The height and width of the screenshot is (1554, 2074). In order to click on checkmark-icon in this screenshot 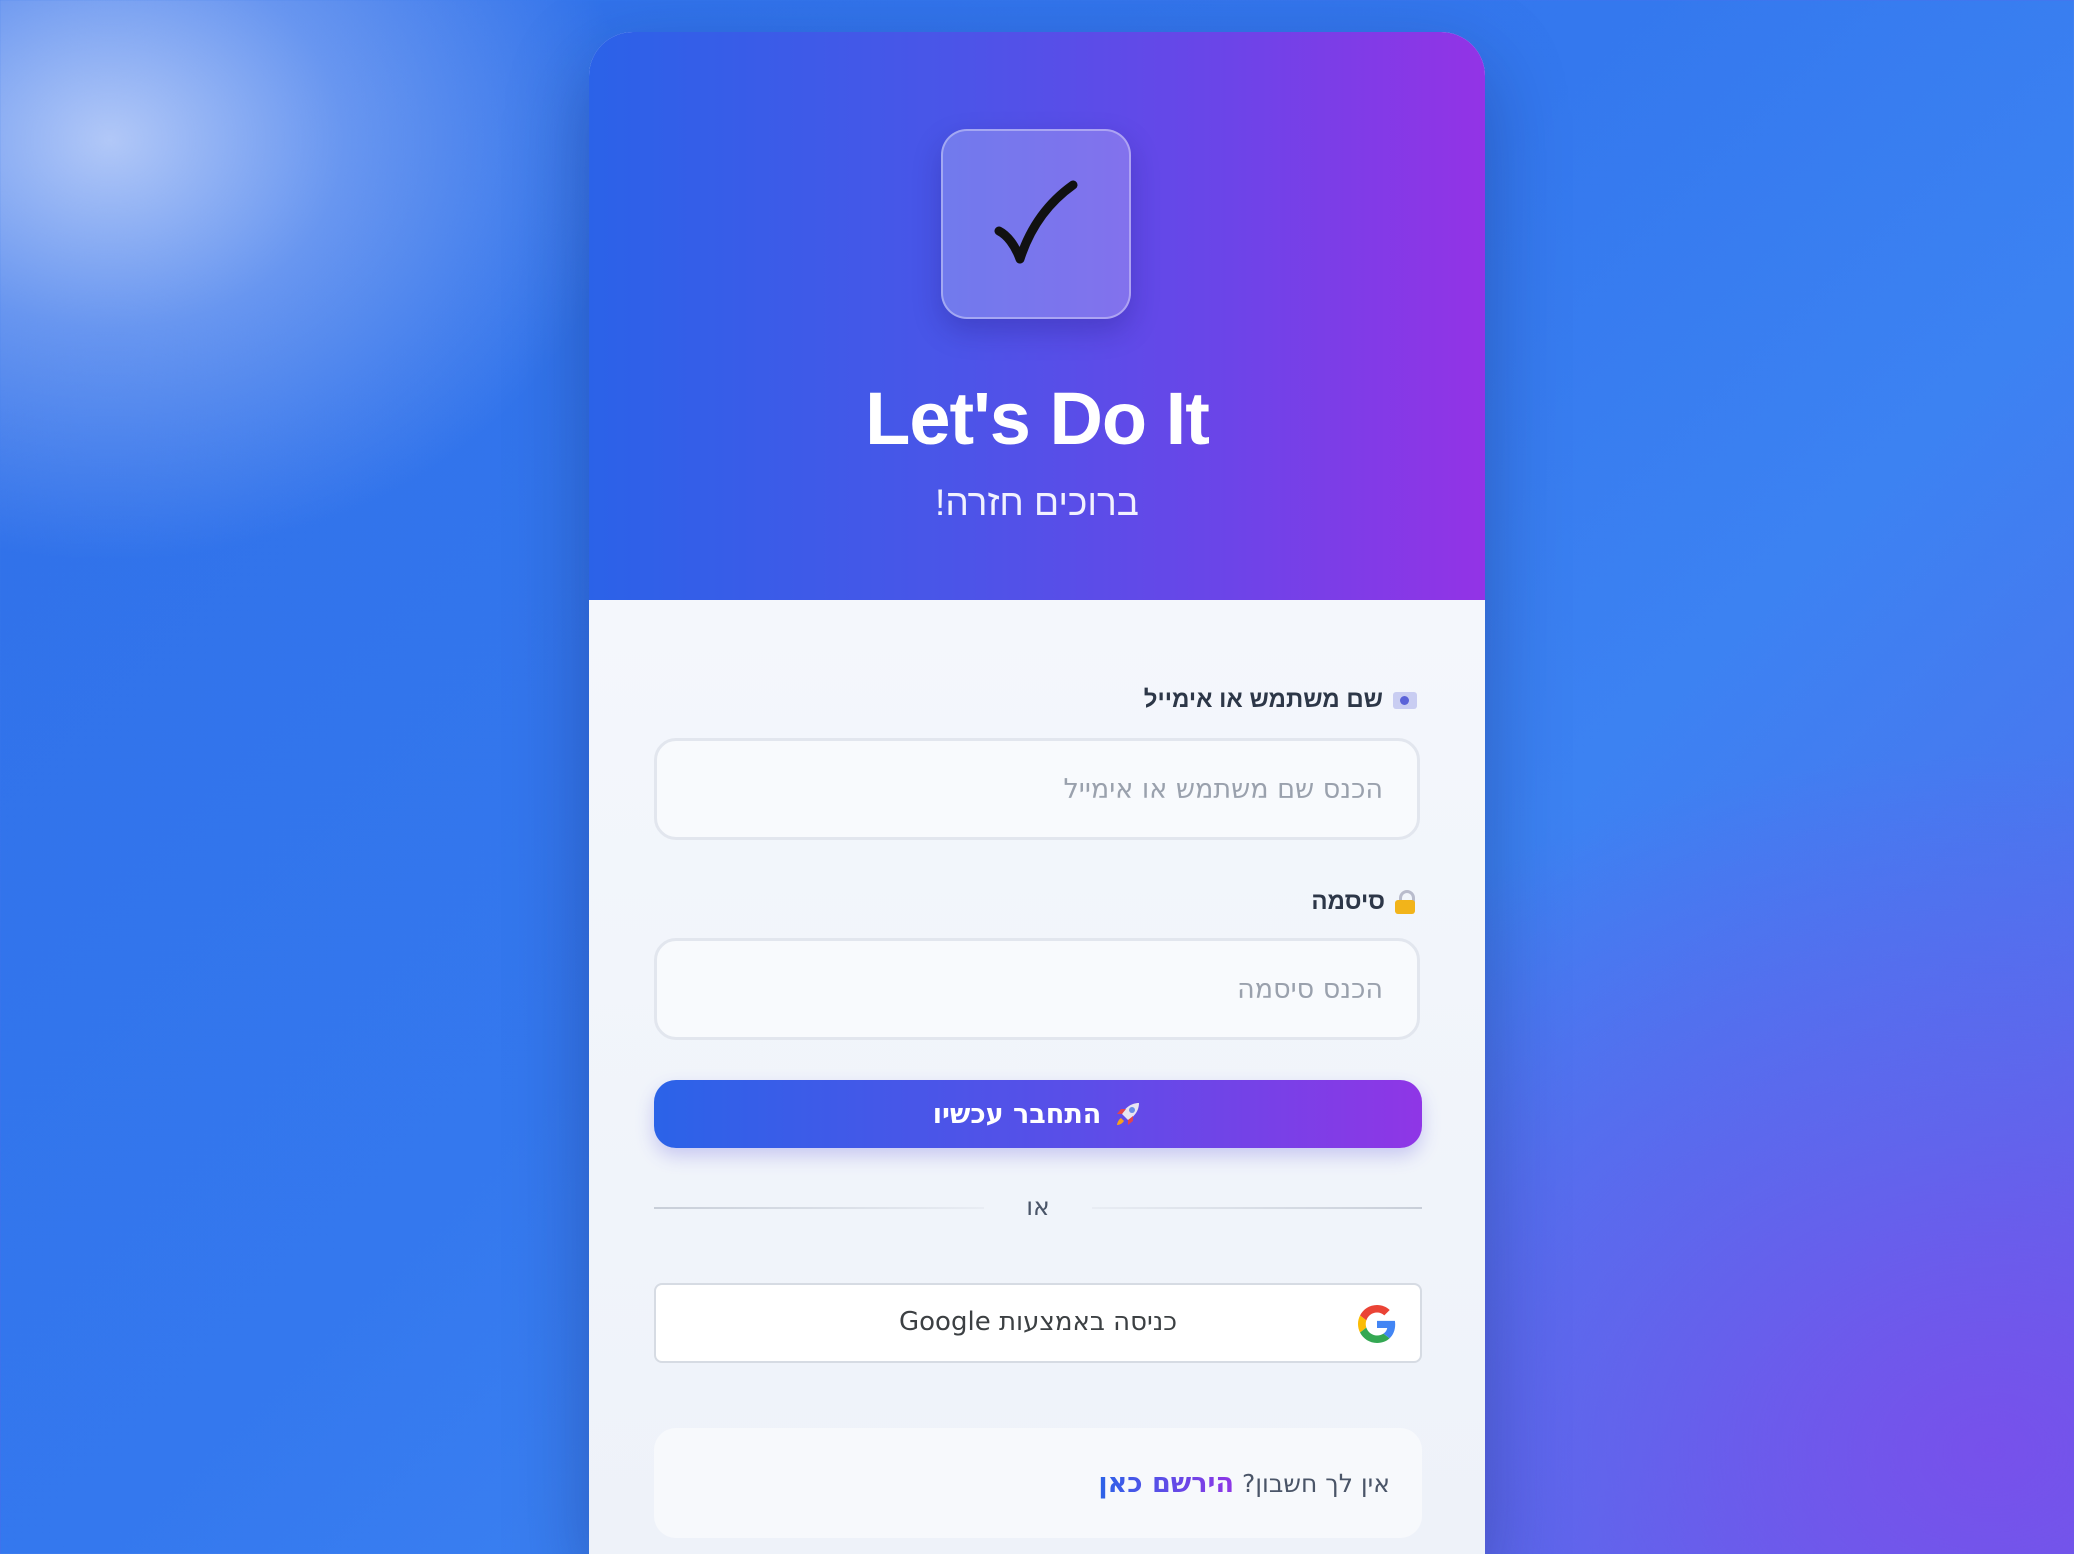, I will do `click(1036, 222)`.